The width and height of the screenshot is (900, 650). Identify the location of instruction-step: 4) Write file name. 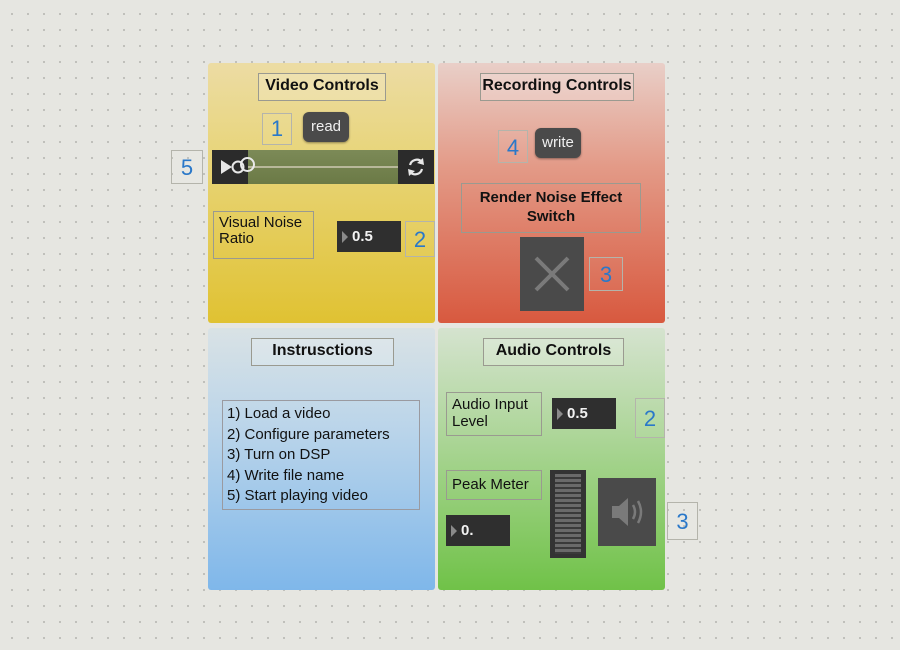
(286, 475).